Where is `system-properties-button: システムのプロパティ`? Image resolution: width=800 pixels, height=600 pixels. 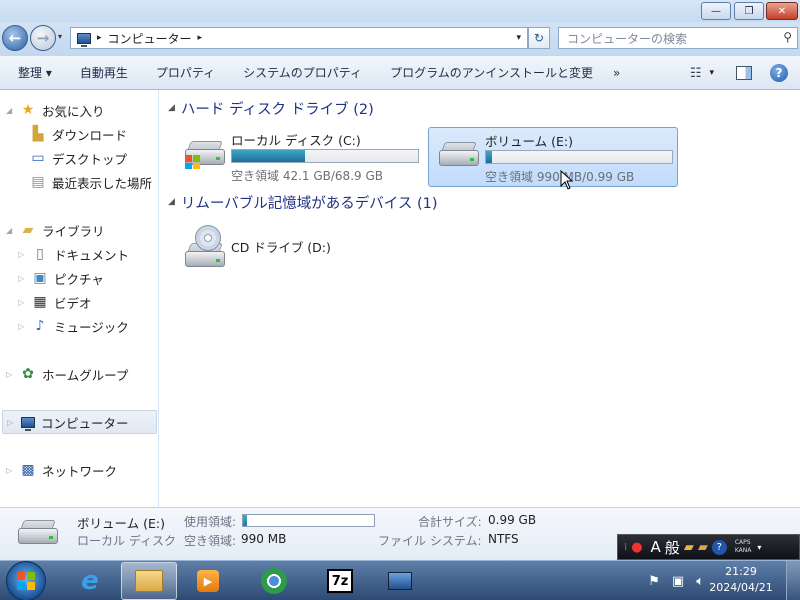 system-properties-button: システムのプロパティ is located at coordinates (302, 72).